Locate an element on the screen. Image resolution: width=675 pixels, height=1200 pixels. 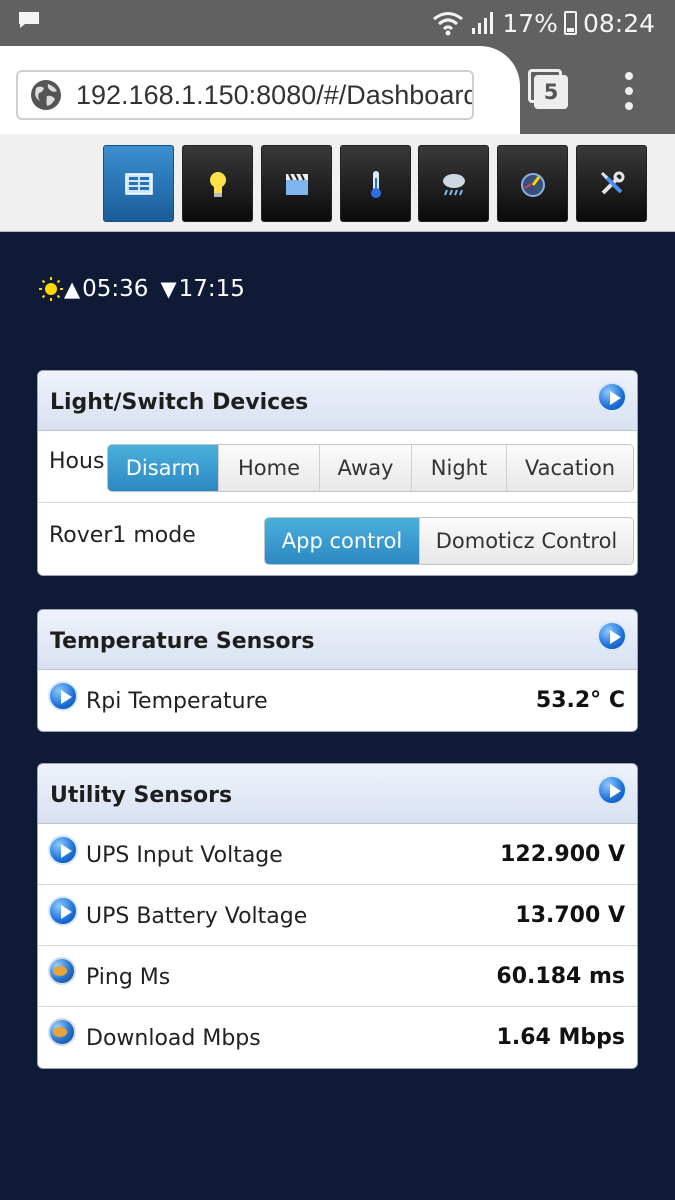
nav-utility is located at coordinates (532, 183).